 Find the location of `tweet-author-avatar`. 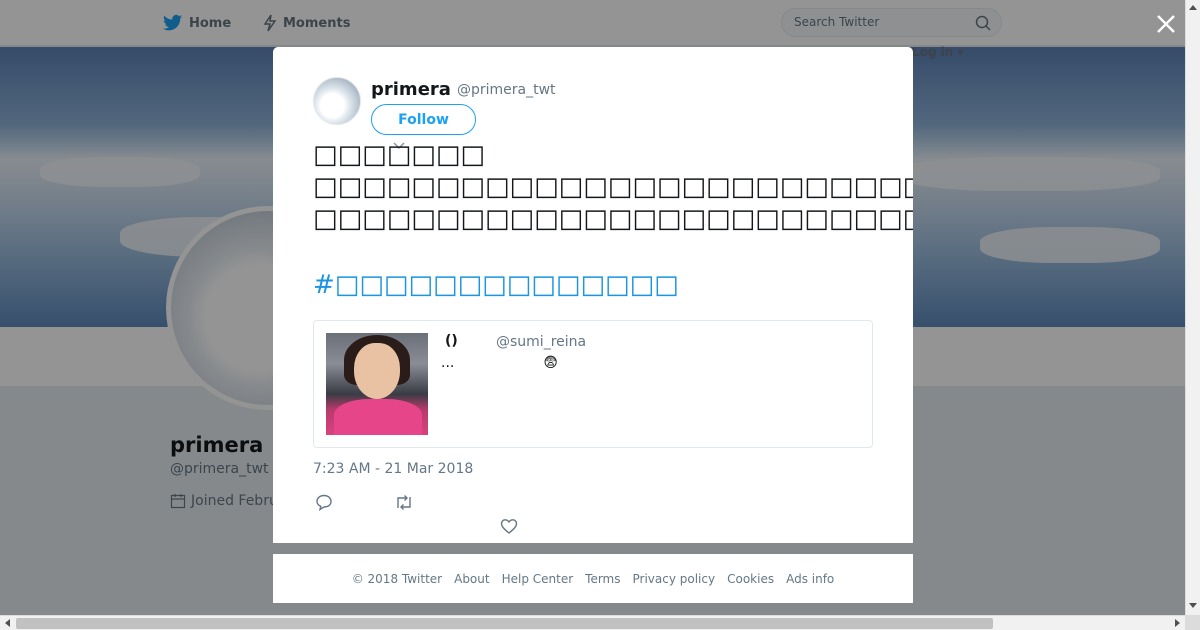

tweet-author-avatar is located at coordinates (337, 101).